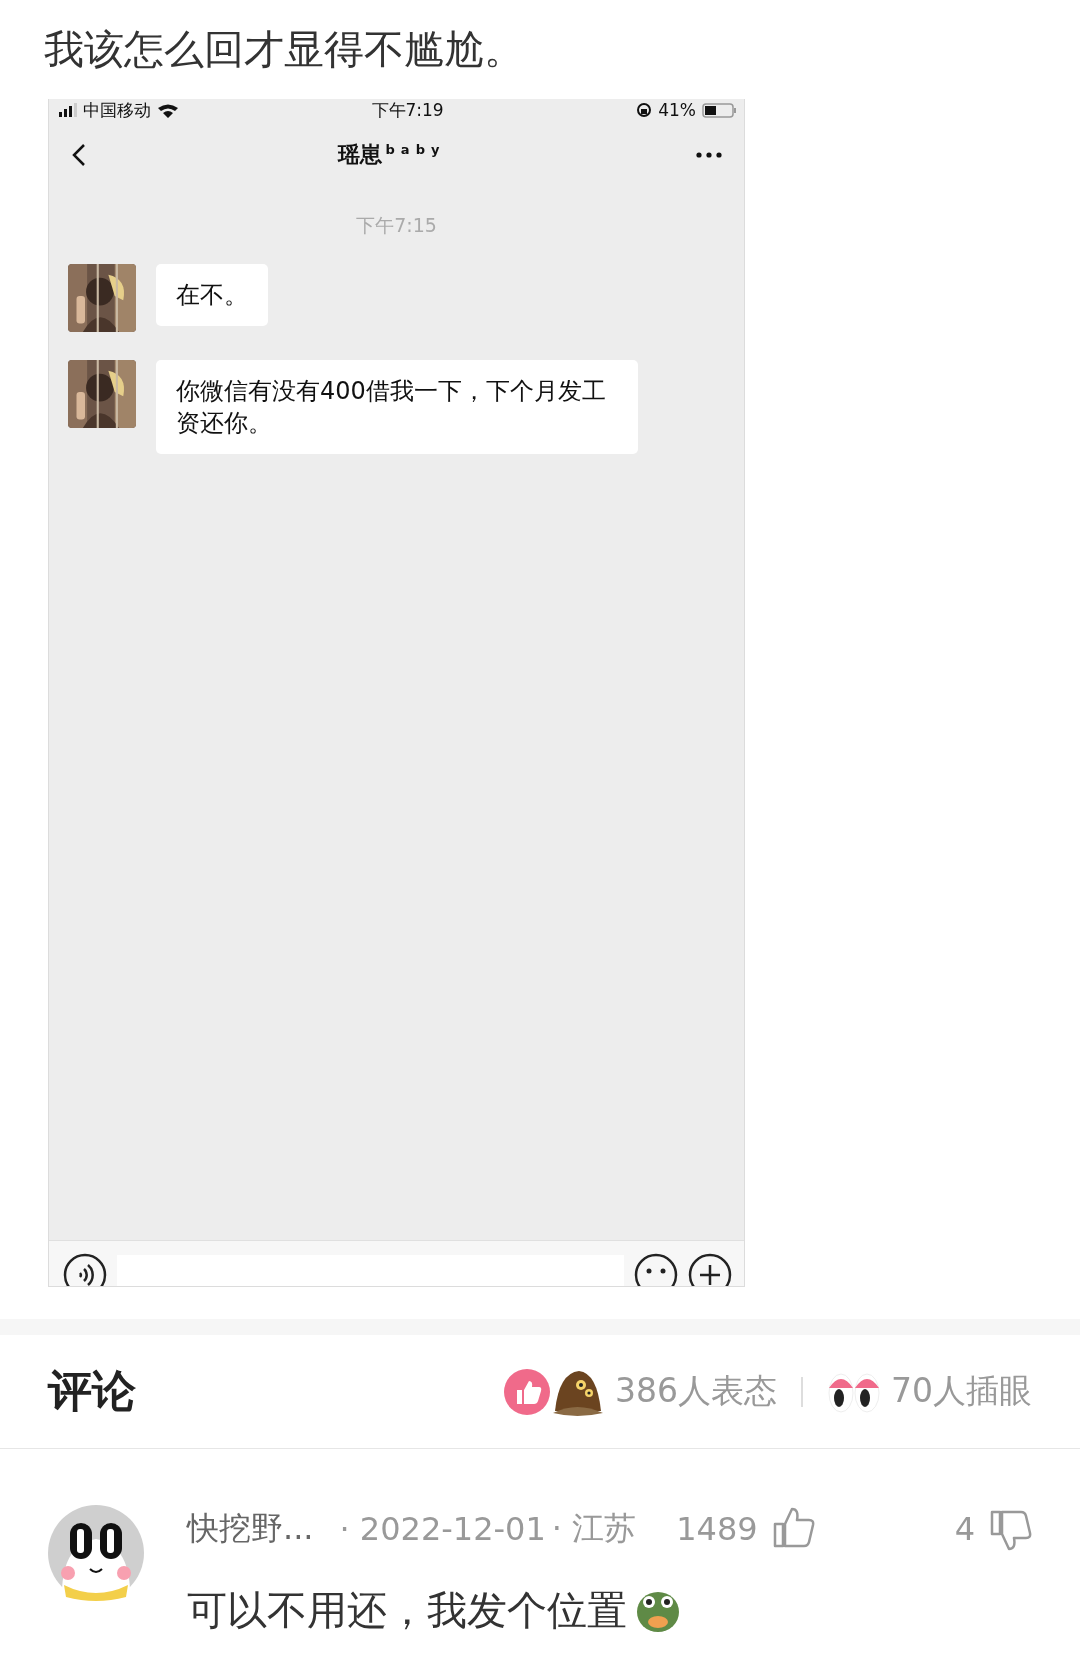  What do you see at coordinates (964, 1529) in the screenshot?
I see `dislike-count: 4` at bounding box center [964, 1529].